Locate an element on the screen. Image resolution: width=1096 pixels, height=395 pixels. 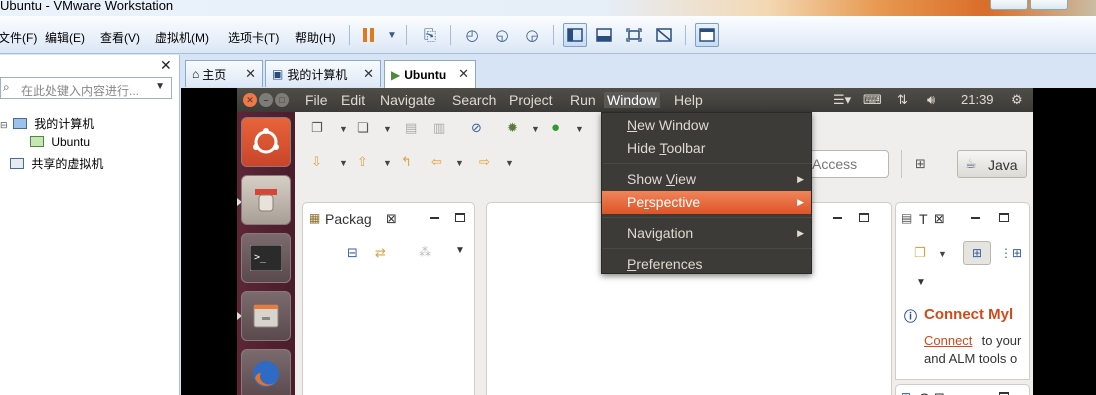
close-window-button: ✕ is located at coordinates (250, 100).